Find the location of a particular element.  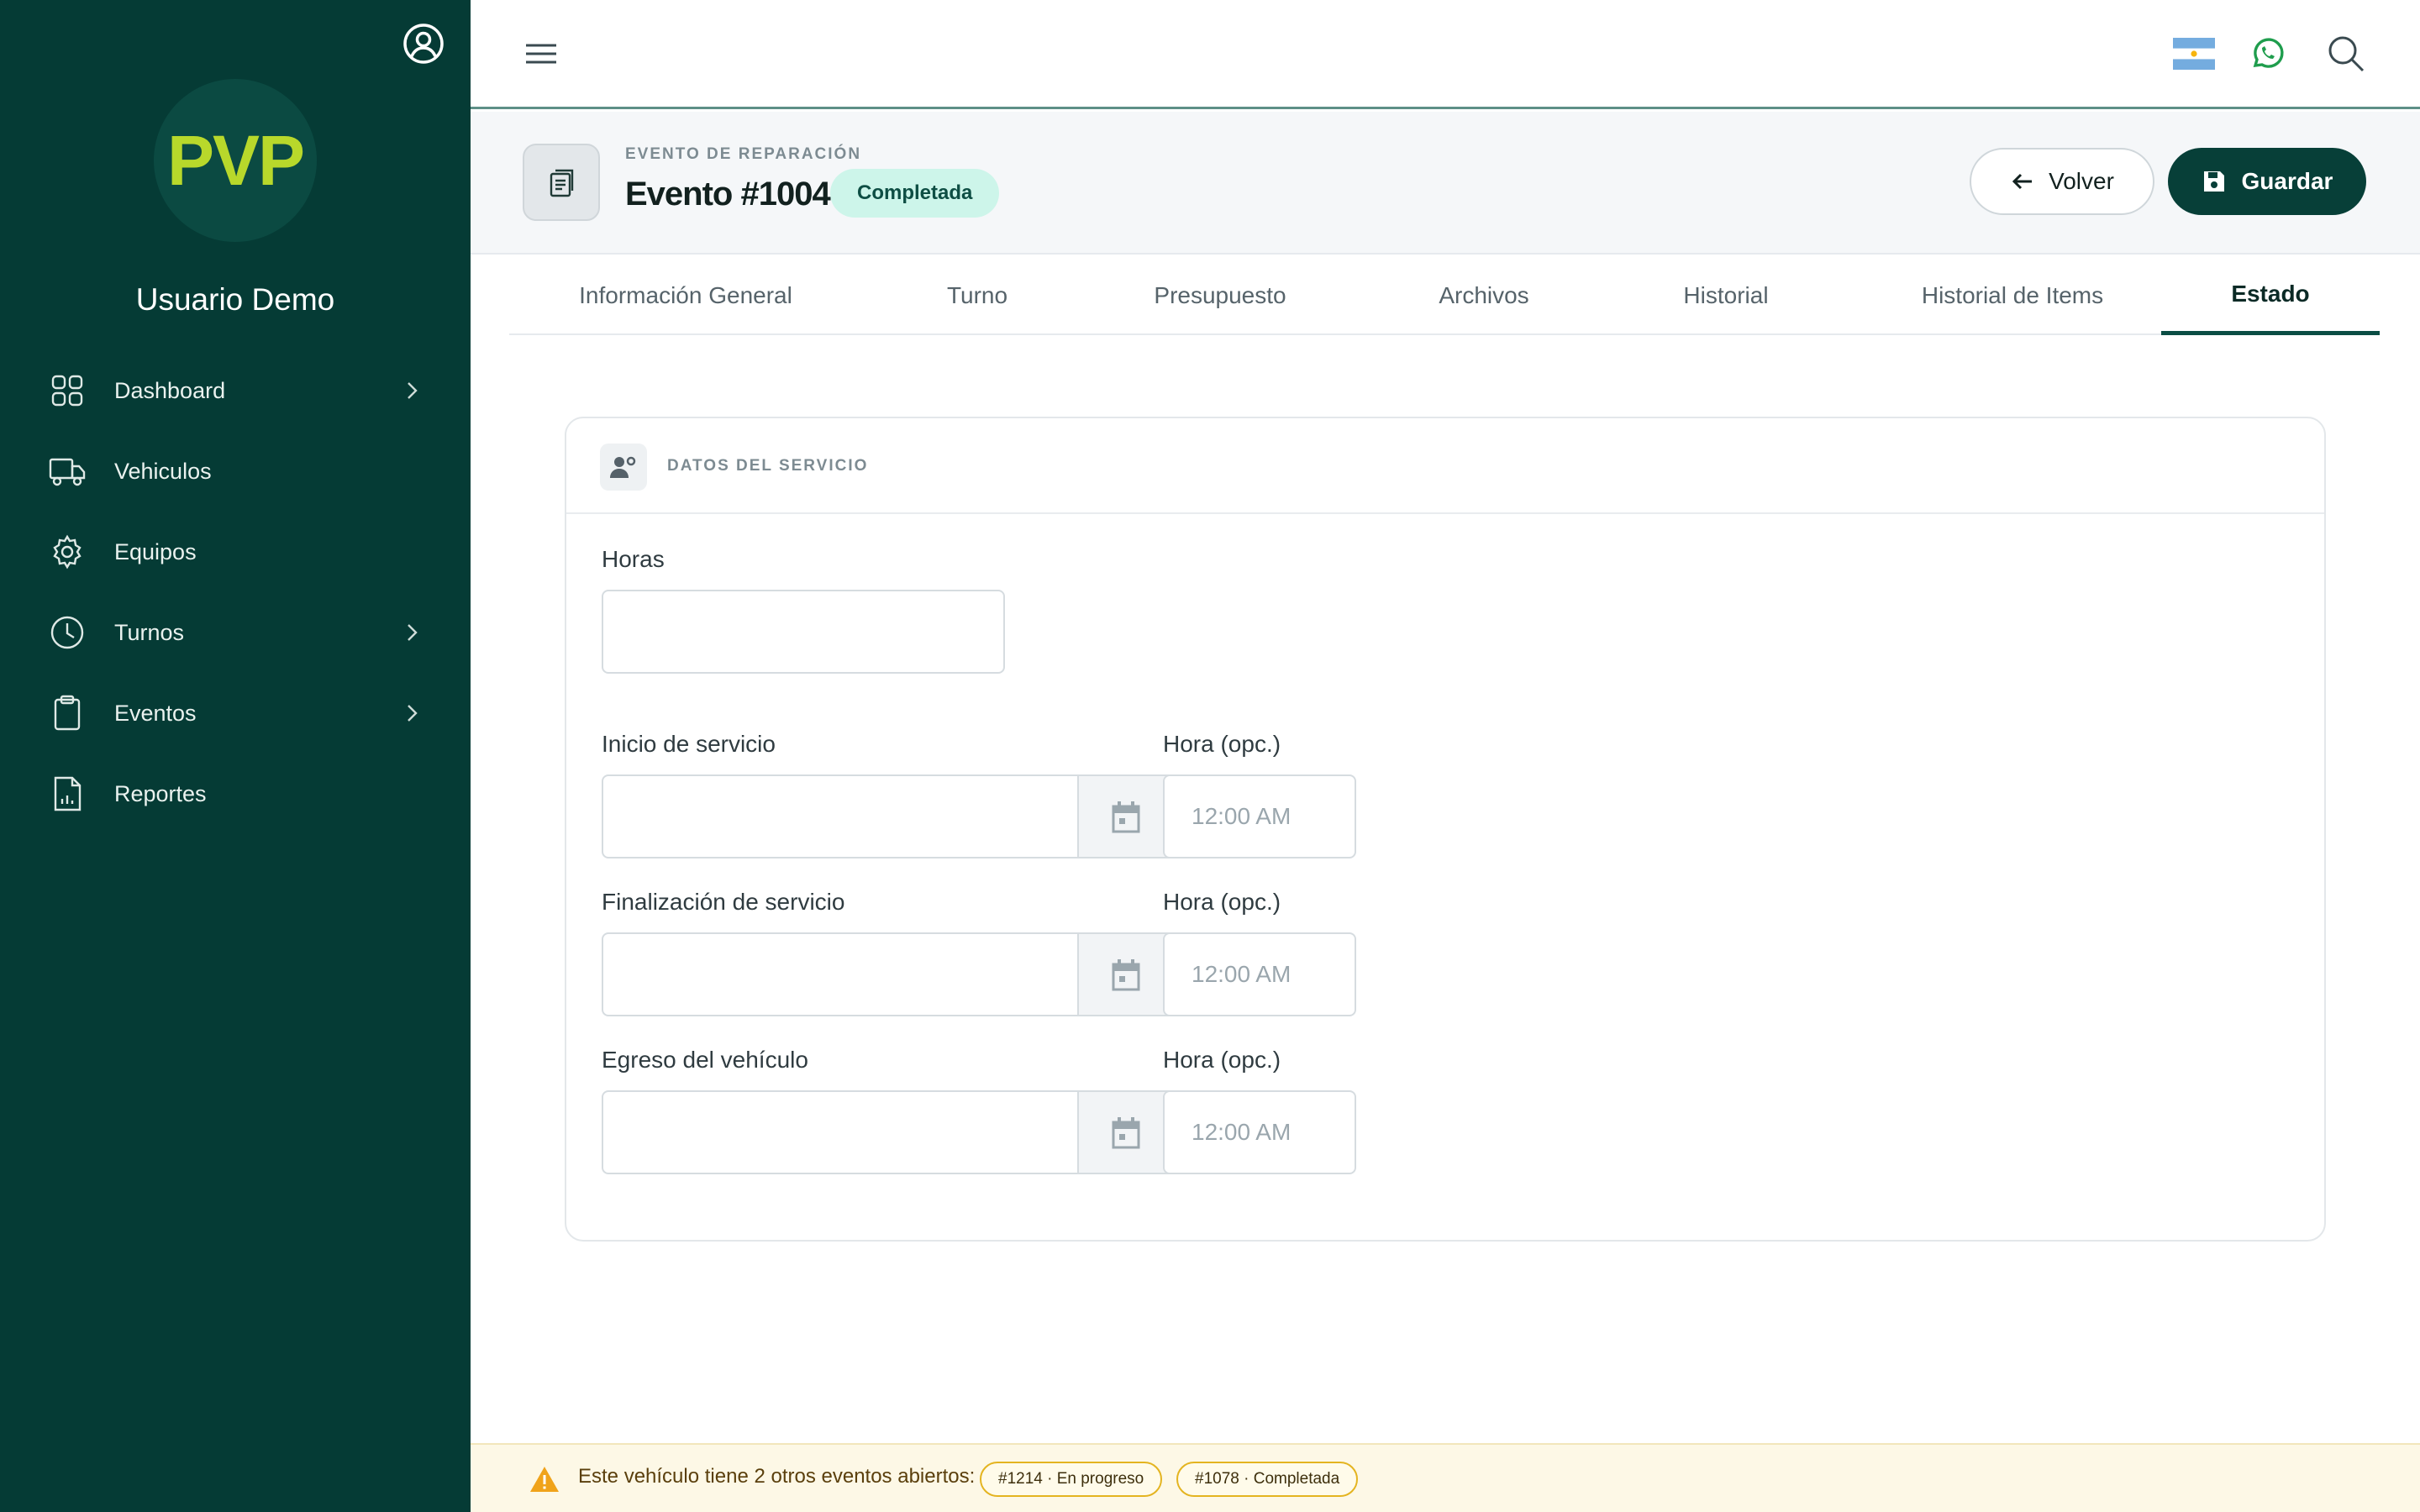

tab-turno: Turno is located at coordinates (977, 295).